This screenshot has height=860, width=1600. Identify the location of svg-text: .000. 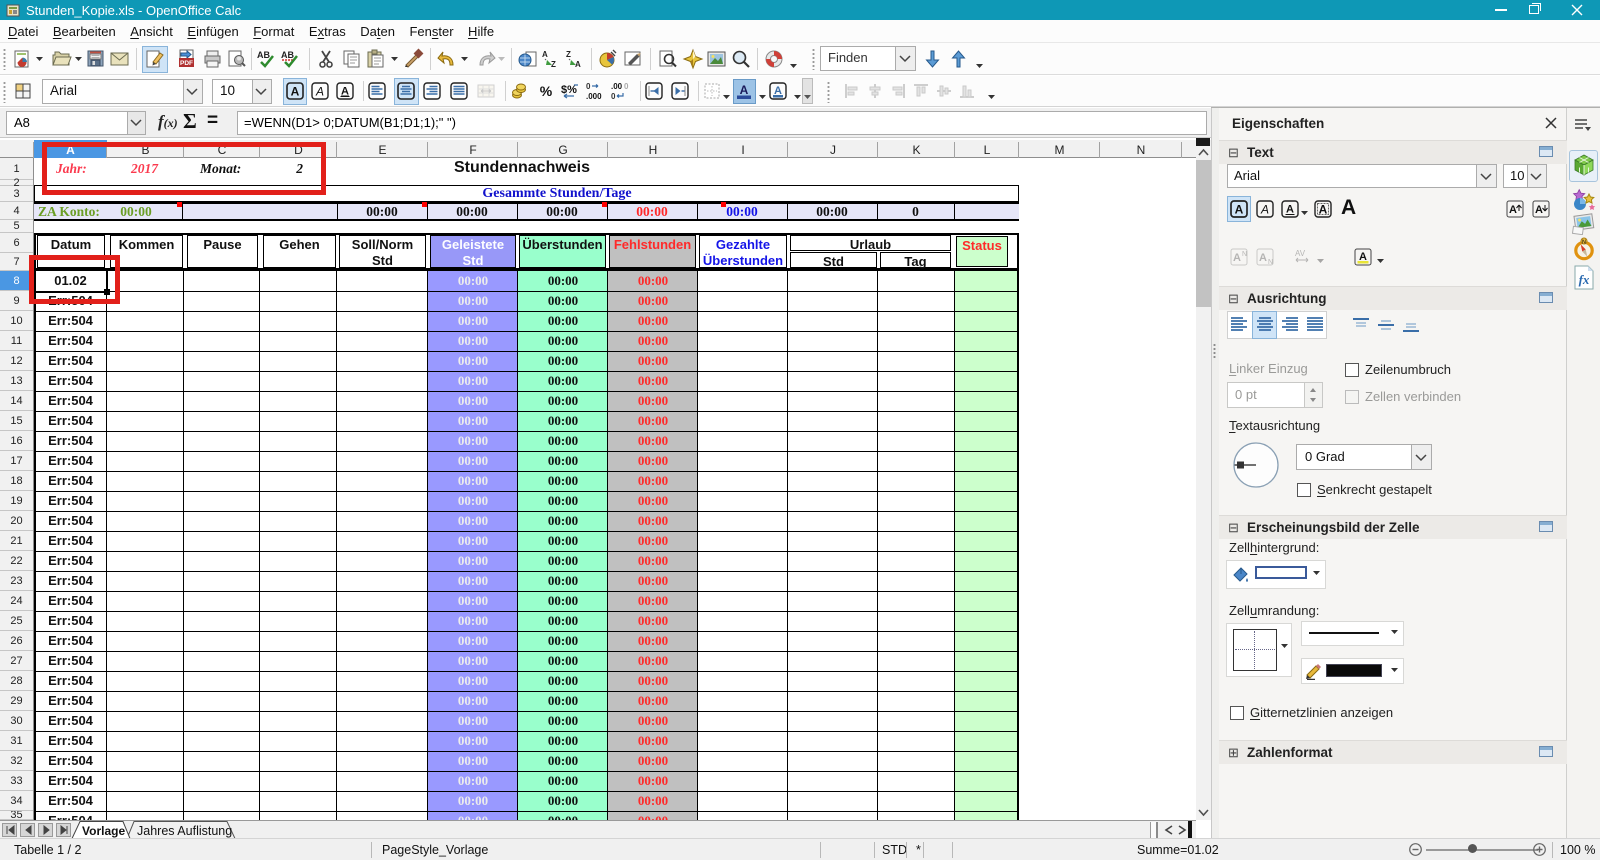
(594, 96).